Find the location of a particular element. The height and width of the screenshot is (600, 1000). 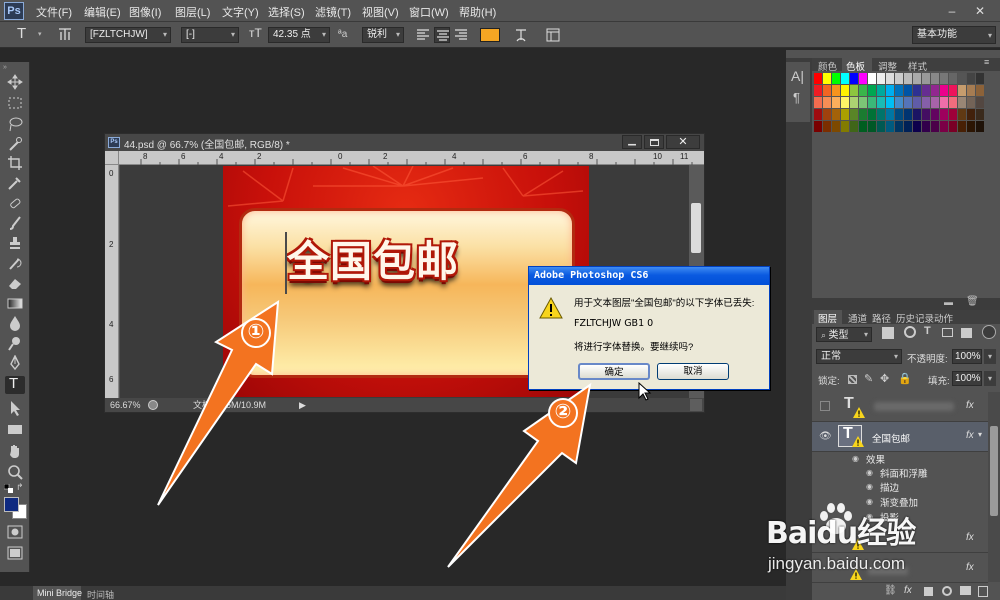

menu-select: 选择(S) is located at coordinates (286, 12).